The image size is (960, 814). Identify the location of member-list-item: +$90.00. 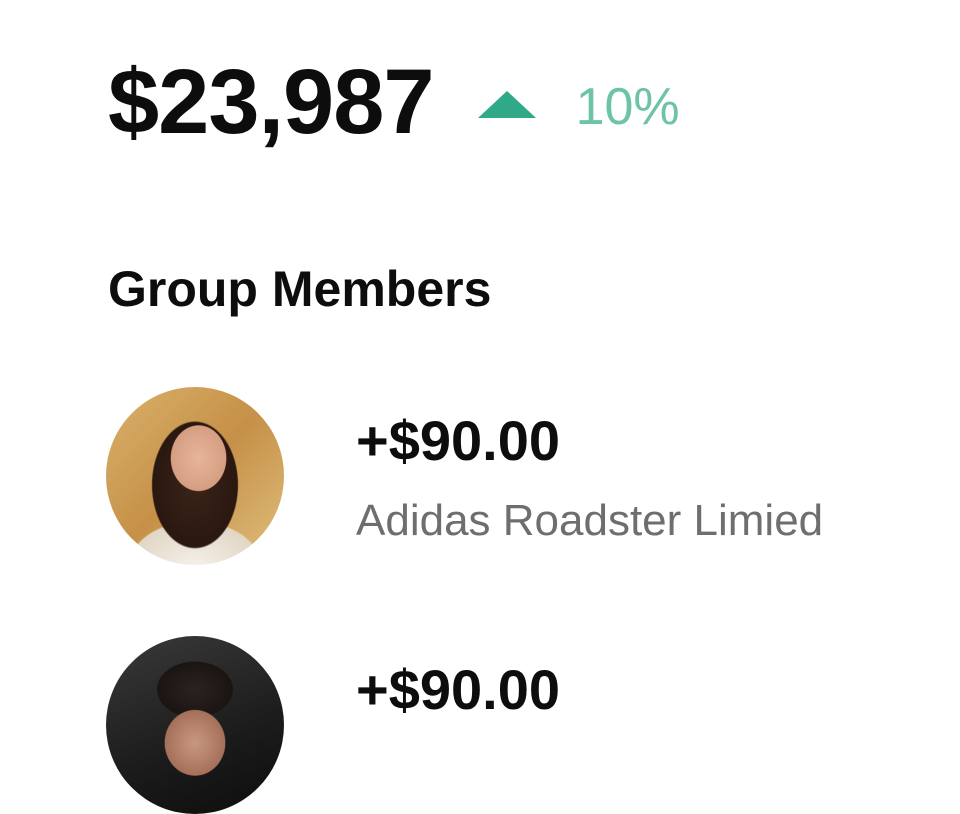
(333, 725).